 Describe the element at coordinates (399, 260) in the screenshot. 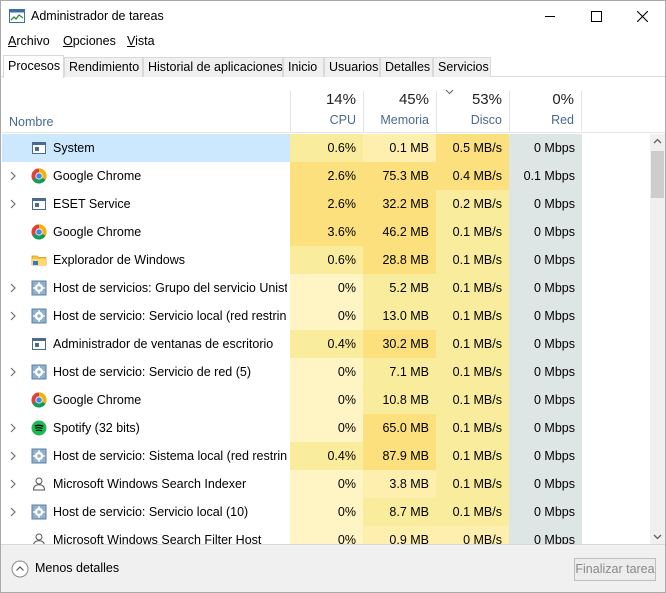

I see `memory-cell: 28.8 MB` at that location.